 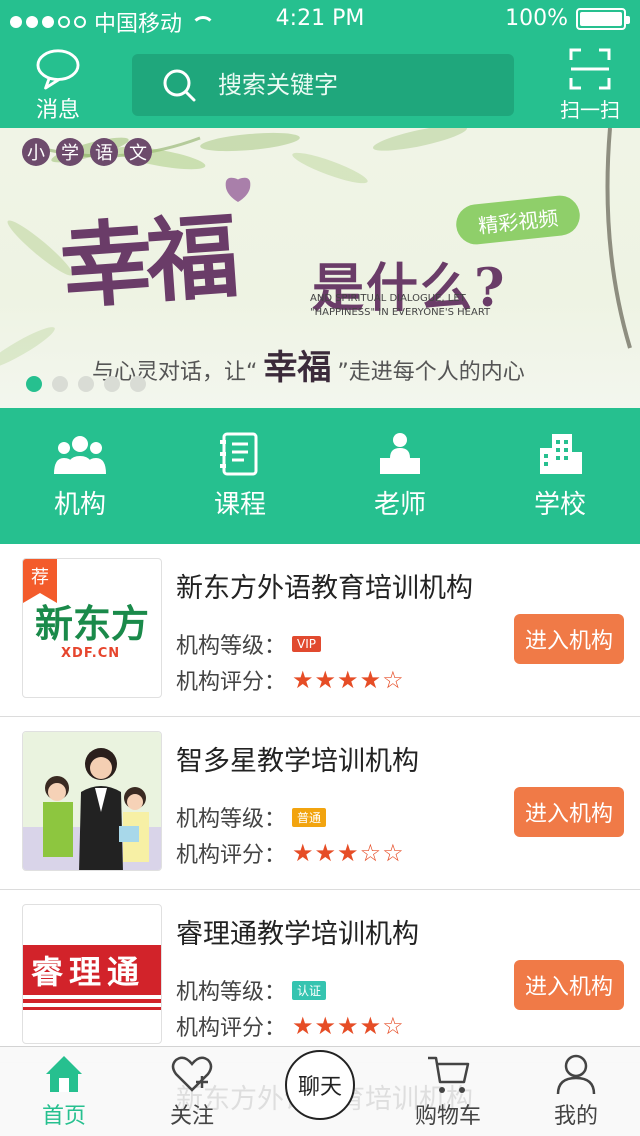 What do you see at coordinates (92, 624) in the screenshot?
I see `xdf-logo-text: 新东方` at bounding box center [92, 624].